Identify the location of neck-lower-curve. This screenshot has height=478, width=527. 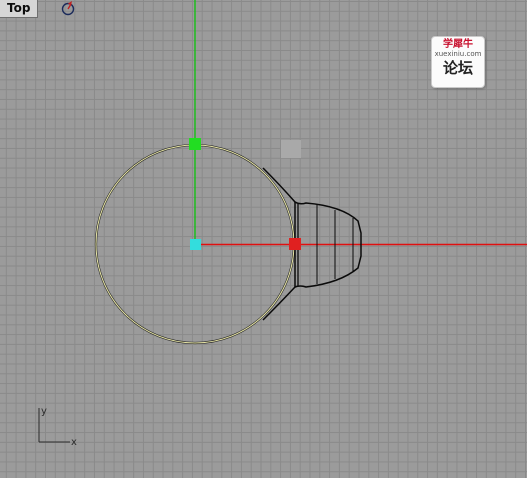
(279, 303).